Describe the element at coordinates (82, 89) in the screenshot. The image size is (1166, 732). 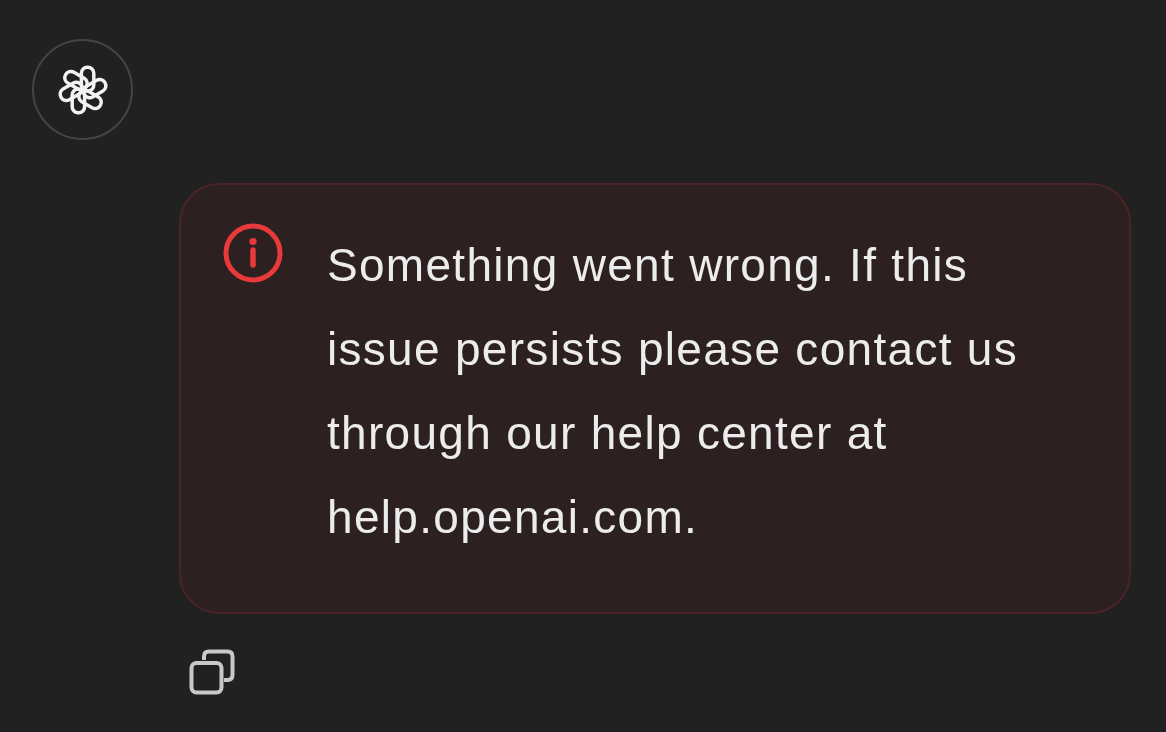
I see `logo-icon` at that location.